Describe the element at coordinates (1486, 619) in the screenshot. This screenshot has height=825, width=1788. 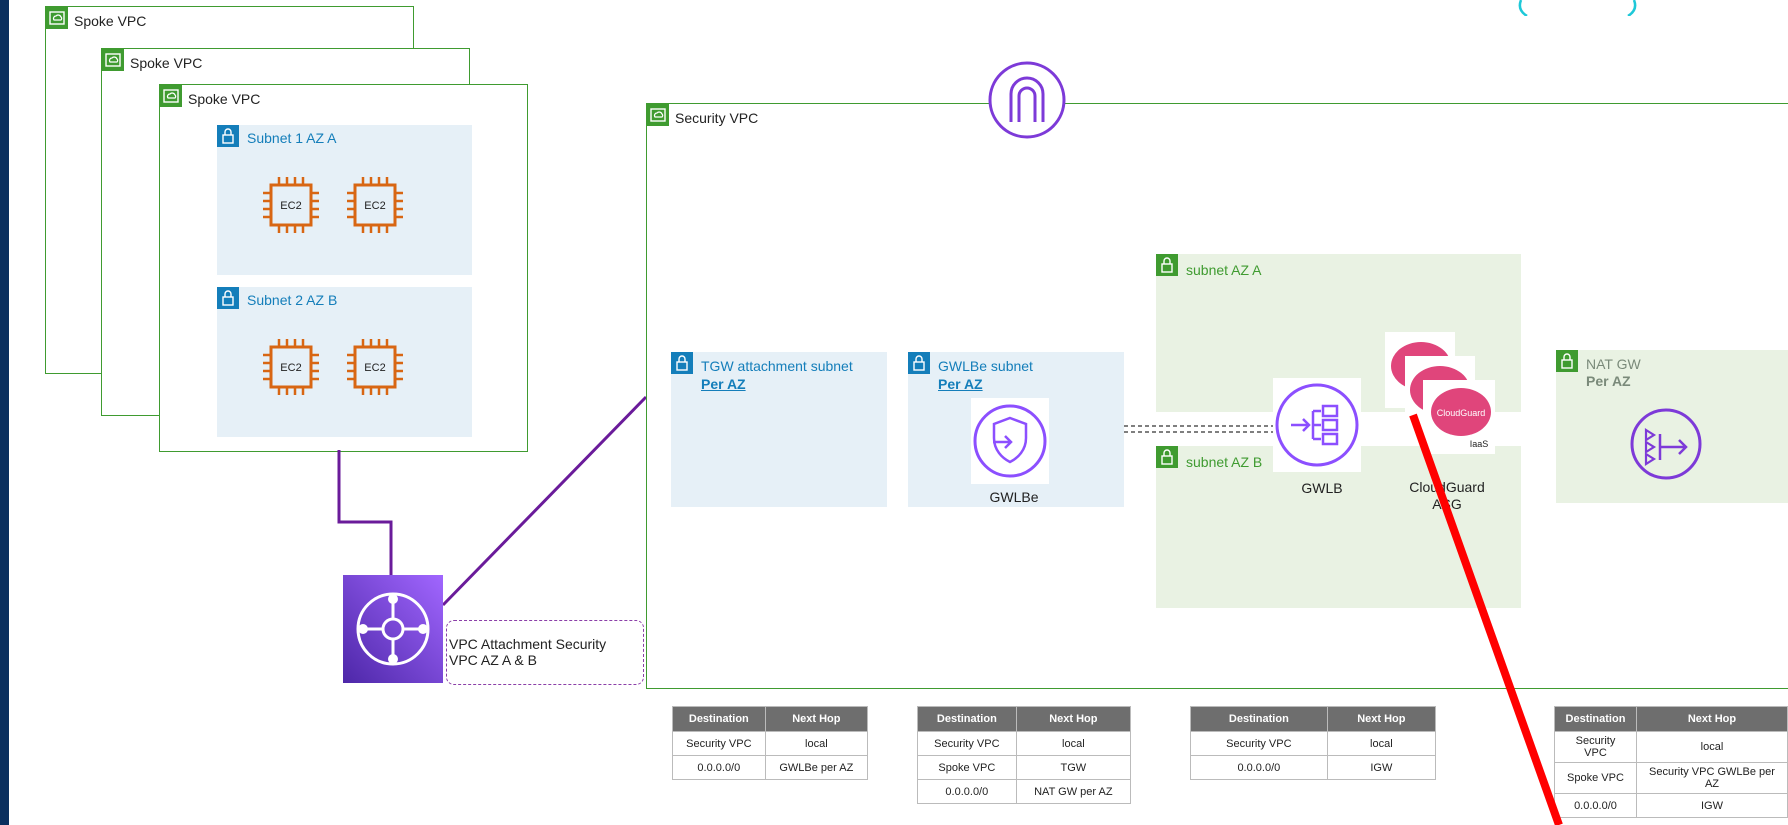
I see `red-arrow-annotation` at that location.